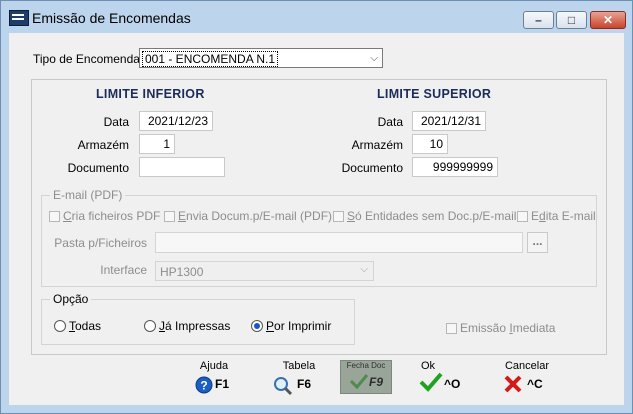  I want to click on interface-label: Interface, so click(123, 270).